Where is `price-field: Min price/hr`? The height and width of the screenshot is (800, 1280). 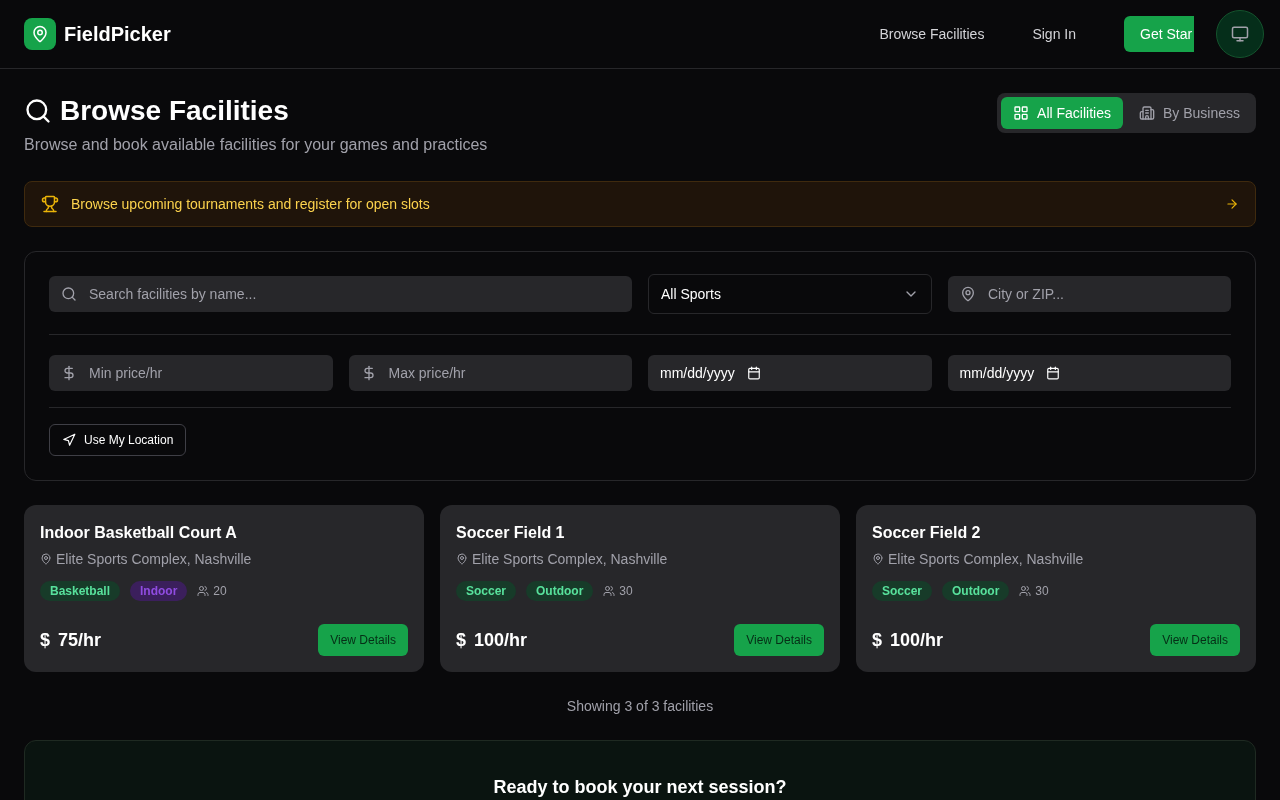
price-field: Min price/hr is located at coordinates (191, 373).